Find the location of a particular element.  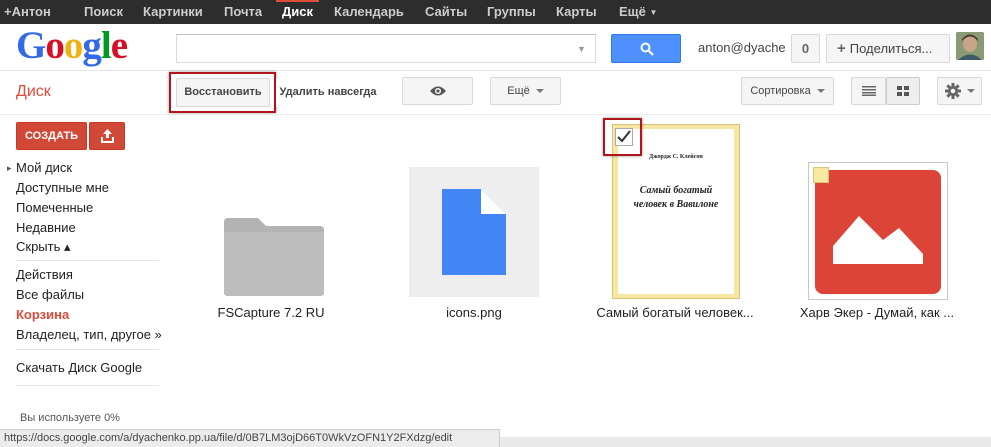

horizontal-scrollbar is located at coordinates (745, 442).